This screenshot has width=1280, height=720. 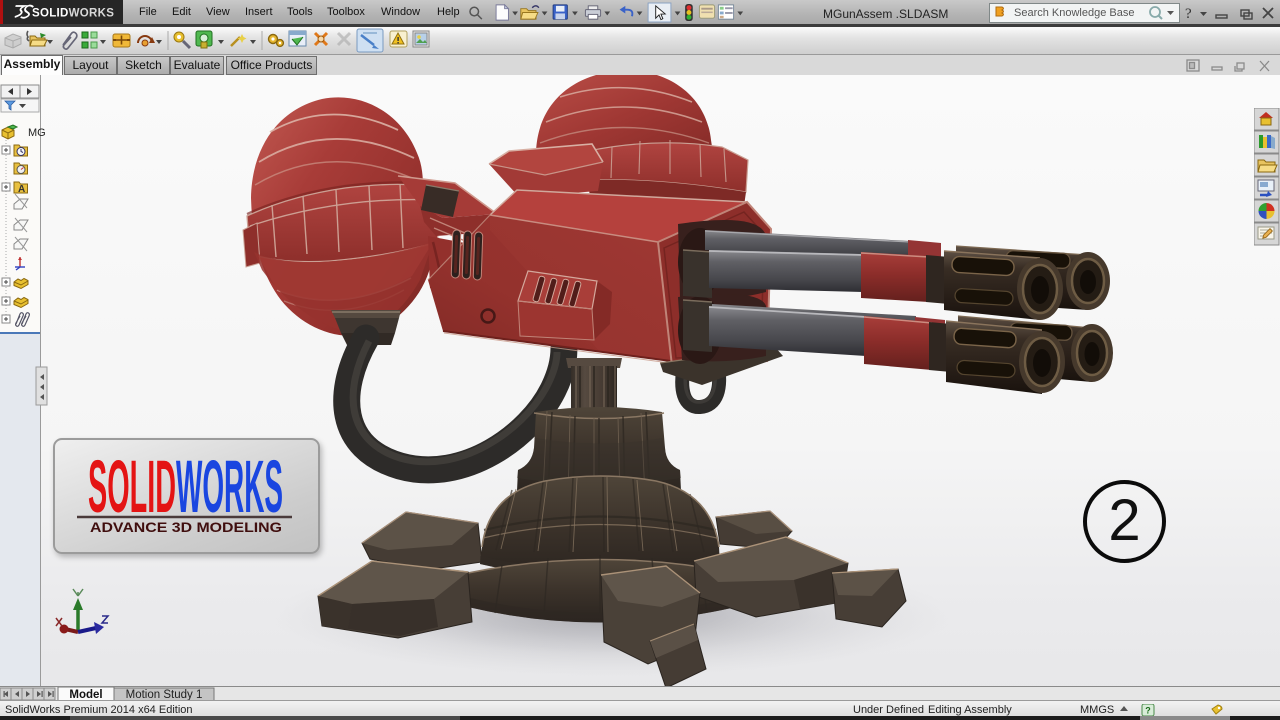 What do you see at coordinates (37, 133) in the screenshot?
I see `svg-text: MG` at bounding box center [37, 133].